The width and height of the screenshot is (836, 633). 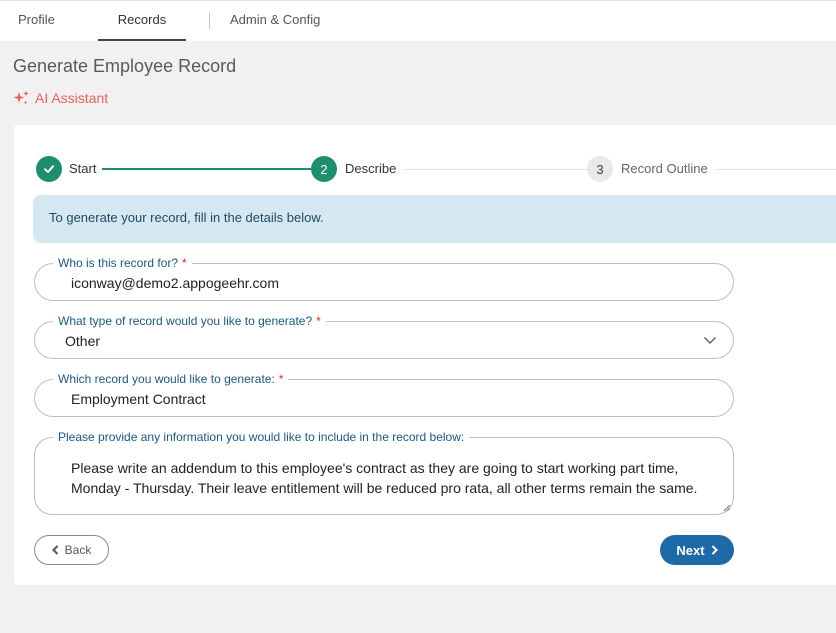 I want to click on recipient-field-label: Who is this record for? *, so click(x=122, y=263).